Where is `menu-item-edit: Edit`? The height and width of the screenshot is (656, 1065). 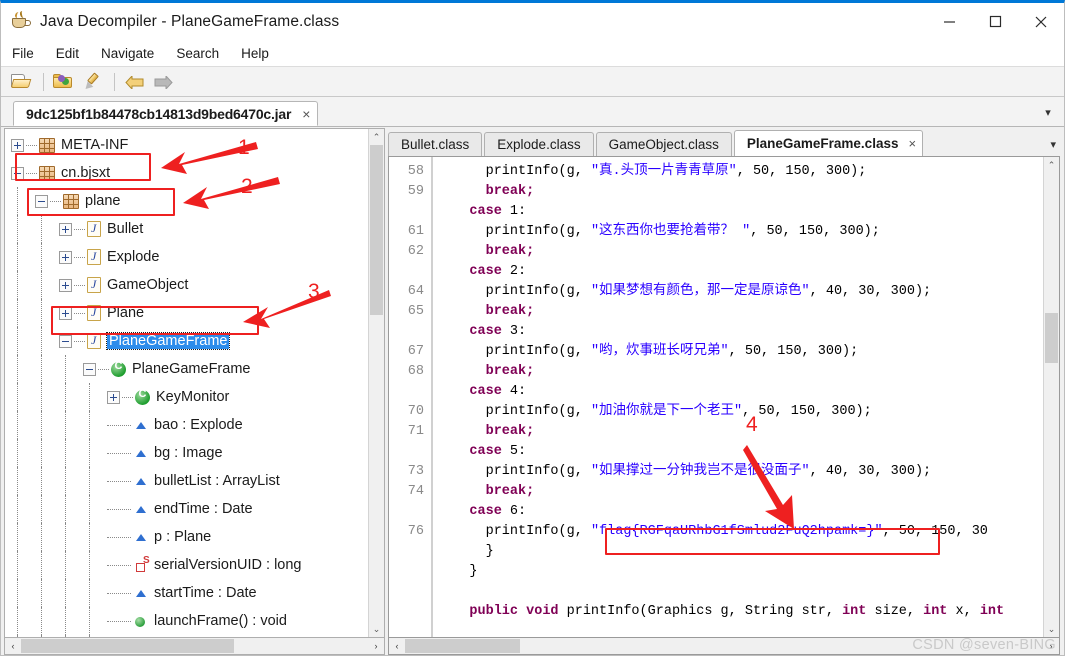 menu-item-edit: Edit is located at coordinates (72, 53).